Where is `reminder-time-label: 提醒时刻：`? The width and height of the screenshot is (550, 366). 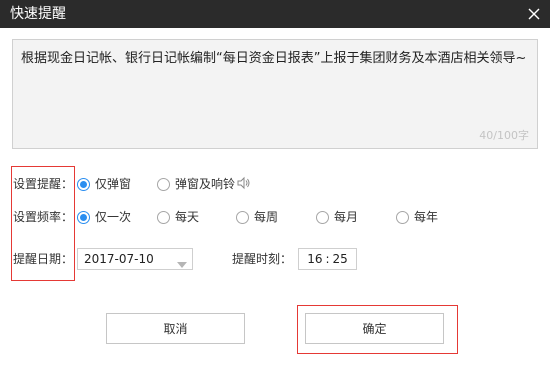
reminder-time-label: 提醒时刻： is located at coordinates (262, 259).